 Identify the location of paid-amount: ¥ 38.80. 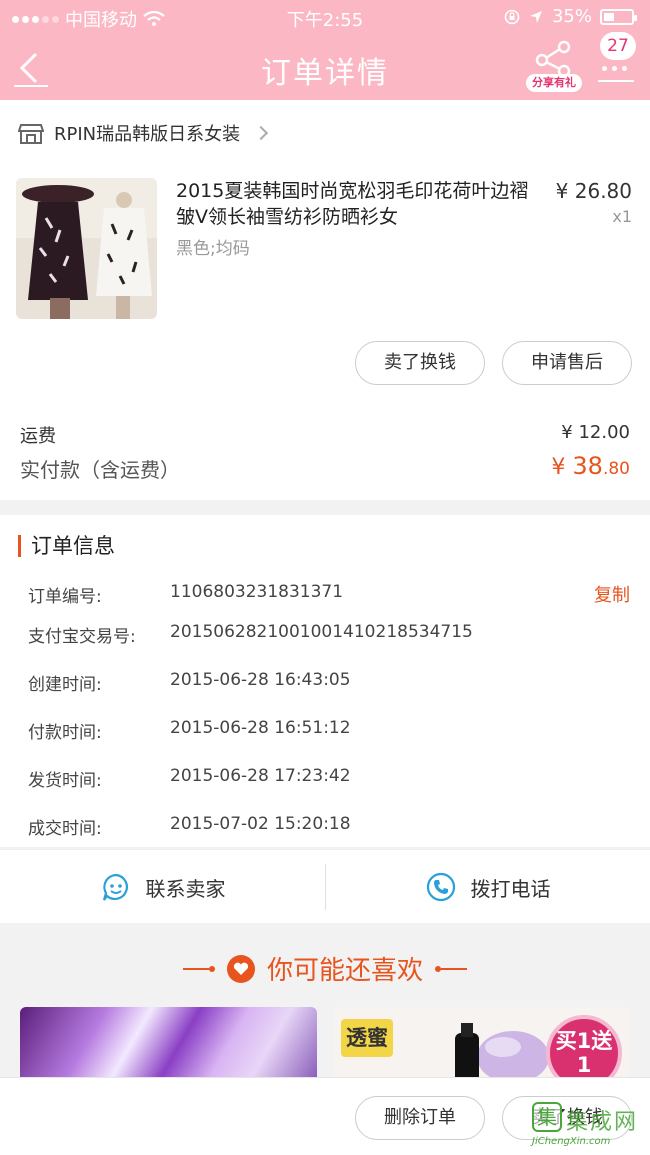
(590, 466).